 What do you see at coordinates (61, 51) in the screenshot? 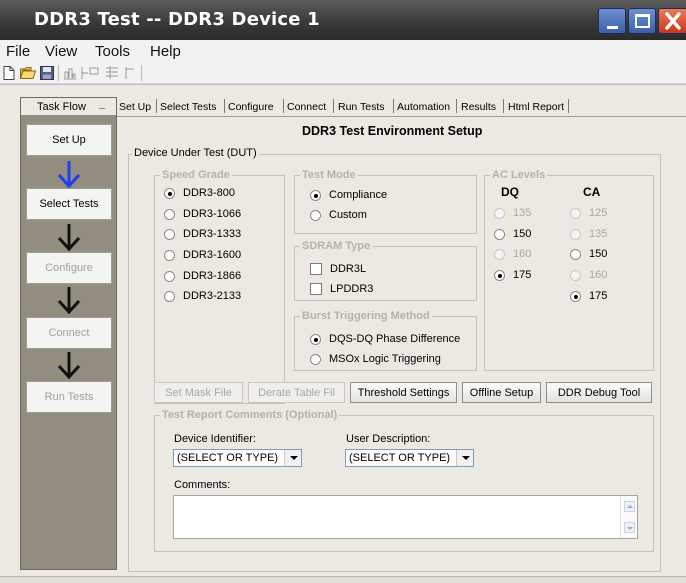
I see `menu-view: View` at bounding box center [61, 51].